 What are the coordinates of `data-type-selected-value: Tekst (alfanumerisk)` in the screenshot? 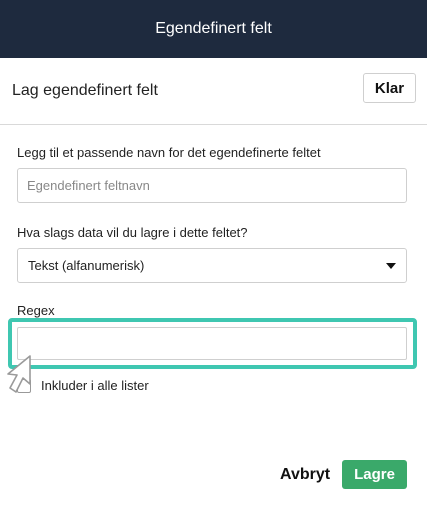 It's located at (86, 265).